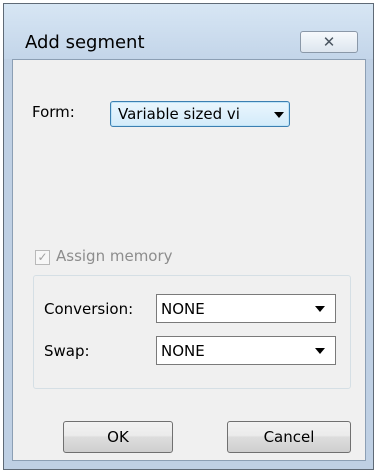  I want to click on ok-button-label: OK, so click(118, 437).